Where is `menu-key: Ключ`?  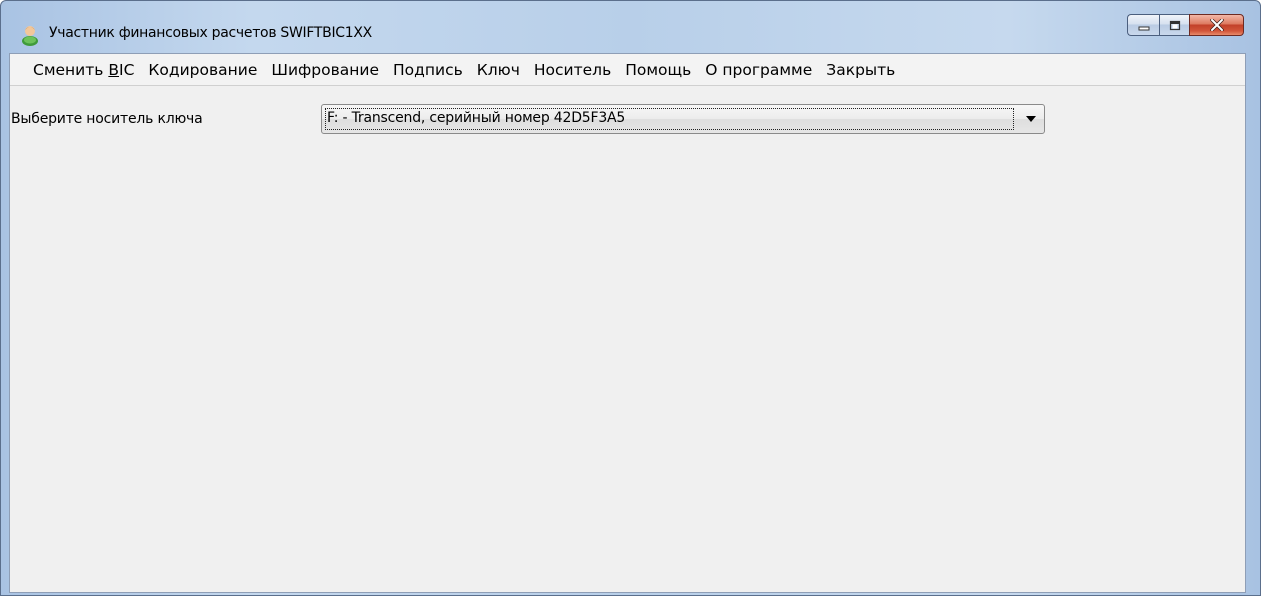 menu-key: Ключ is located at coordinates (498, 70).